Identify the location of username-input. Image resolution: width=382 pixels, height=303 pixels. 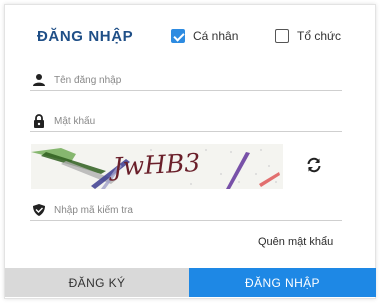
(198, 80).